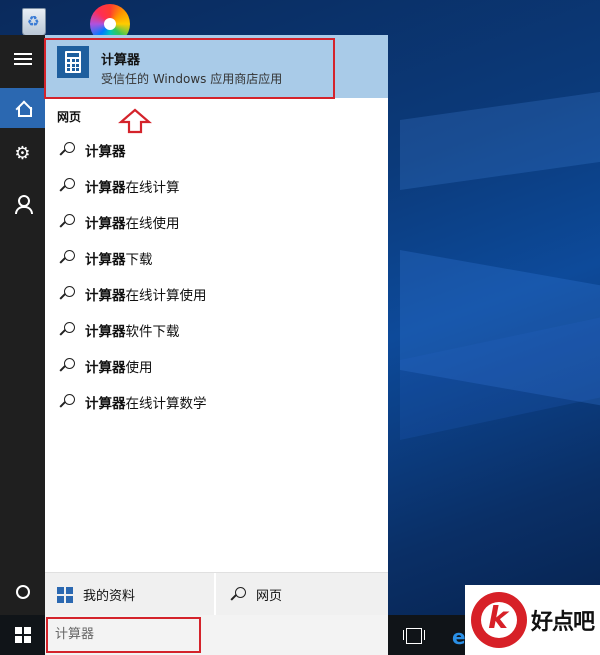 This screenshot has height=655, width=600. What do you see at coordinates (216, 635) in the screenshot?
I see `taskbar-search-box` at bounding box center [216, 635].